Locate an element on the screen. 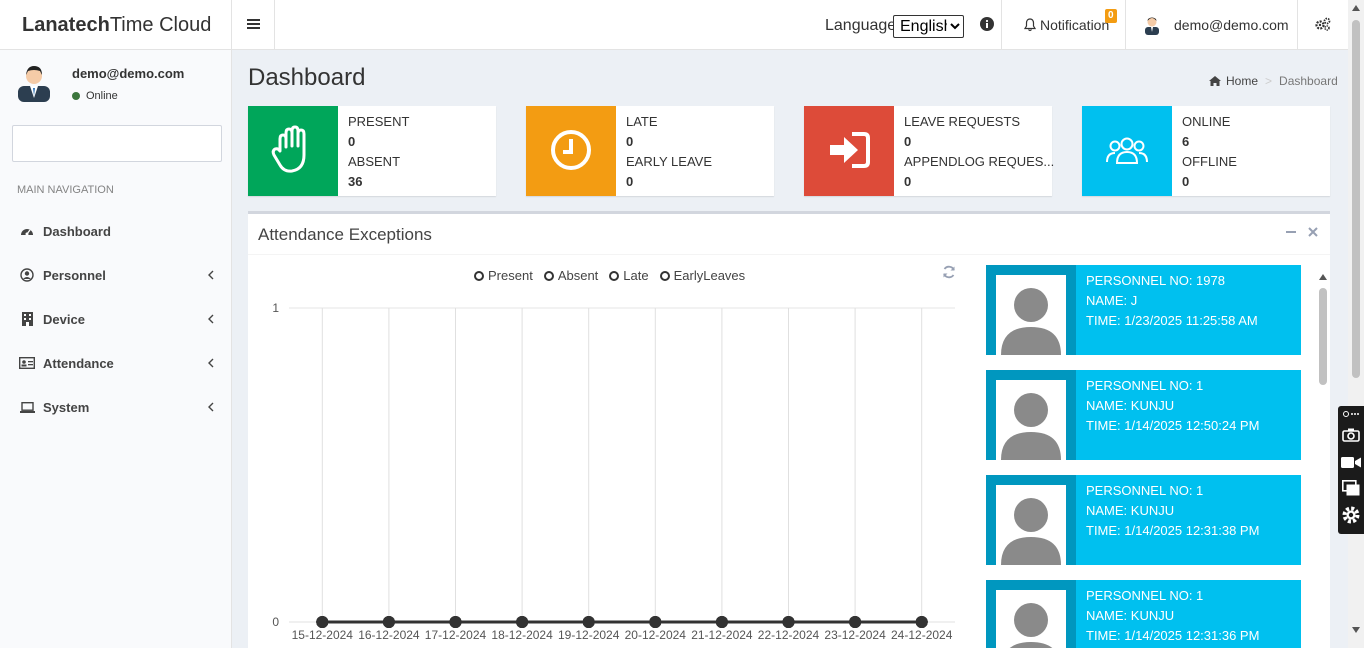  breadcrumb-home-label: Home is located at coordinates (1242, 81).